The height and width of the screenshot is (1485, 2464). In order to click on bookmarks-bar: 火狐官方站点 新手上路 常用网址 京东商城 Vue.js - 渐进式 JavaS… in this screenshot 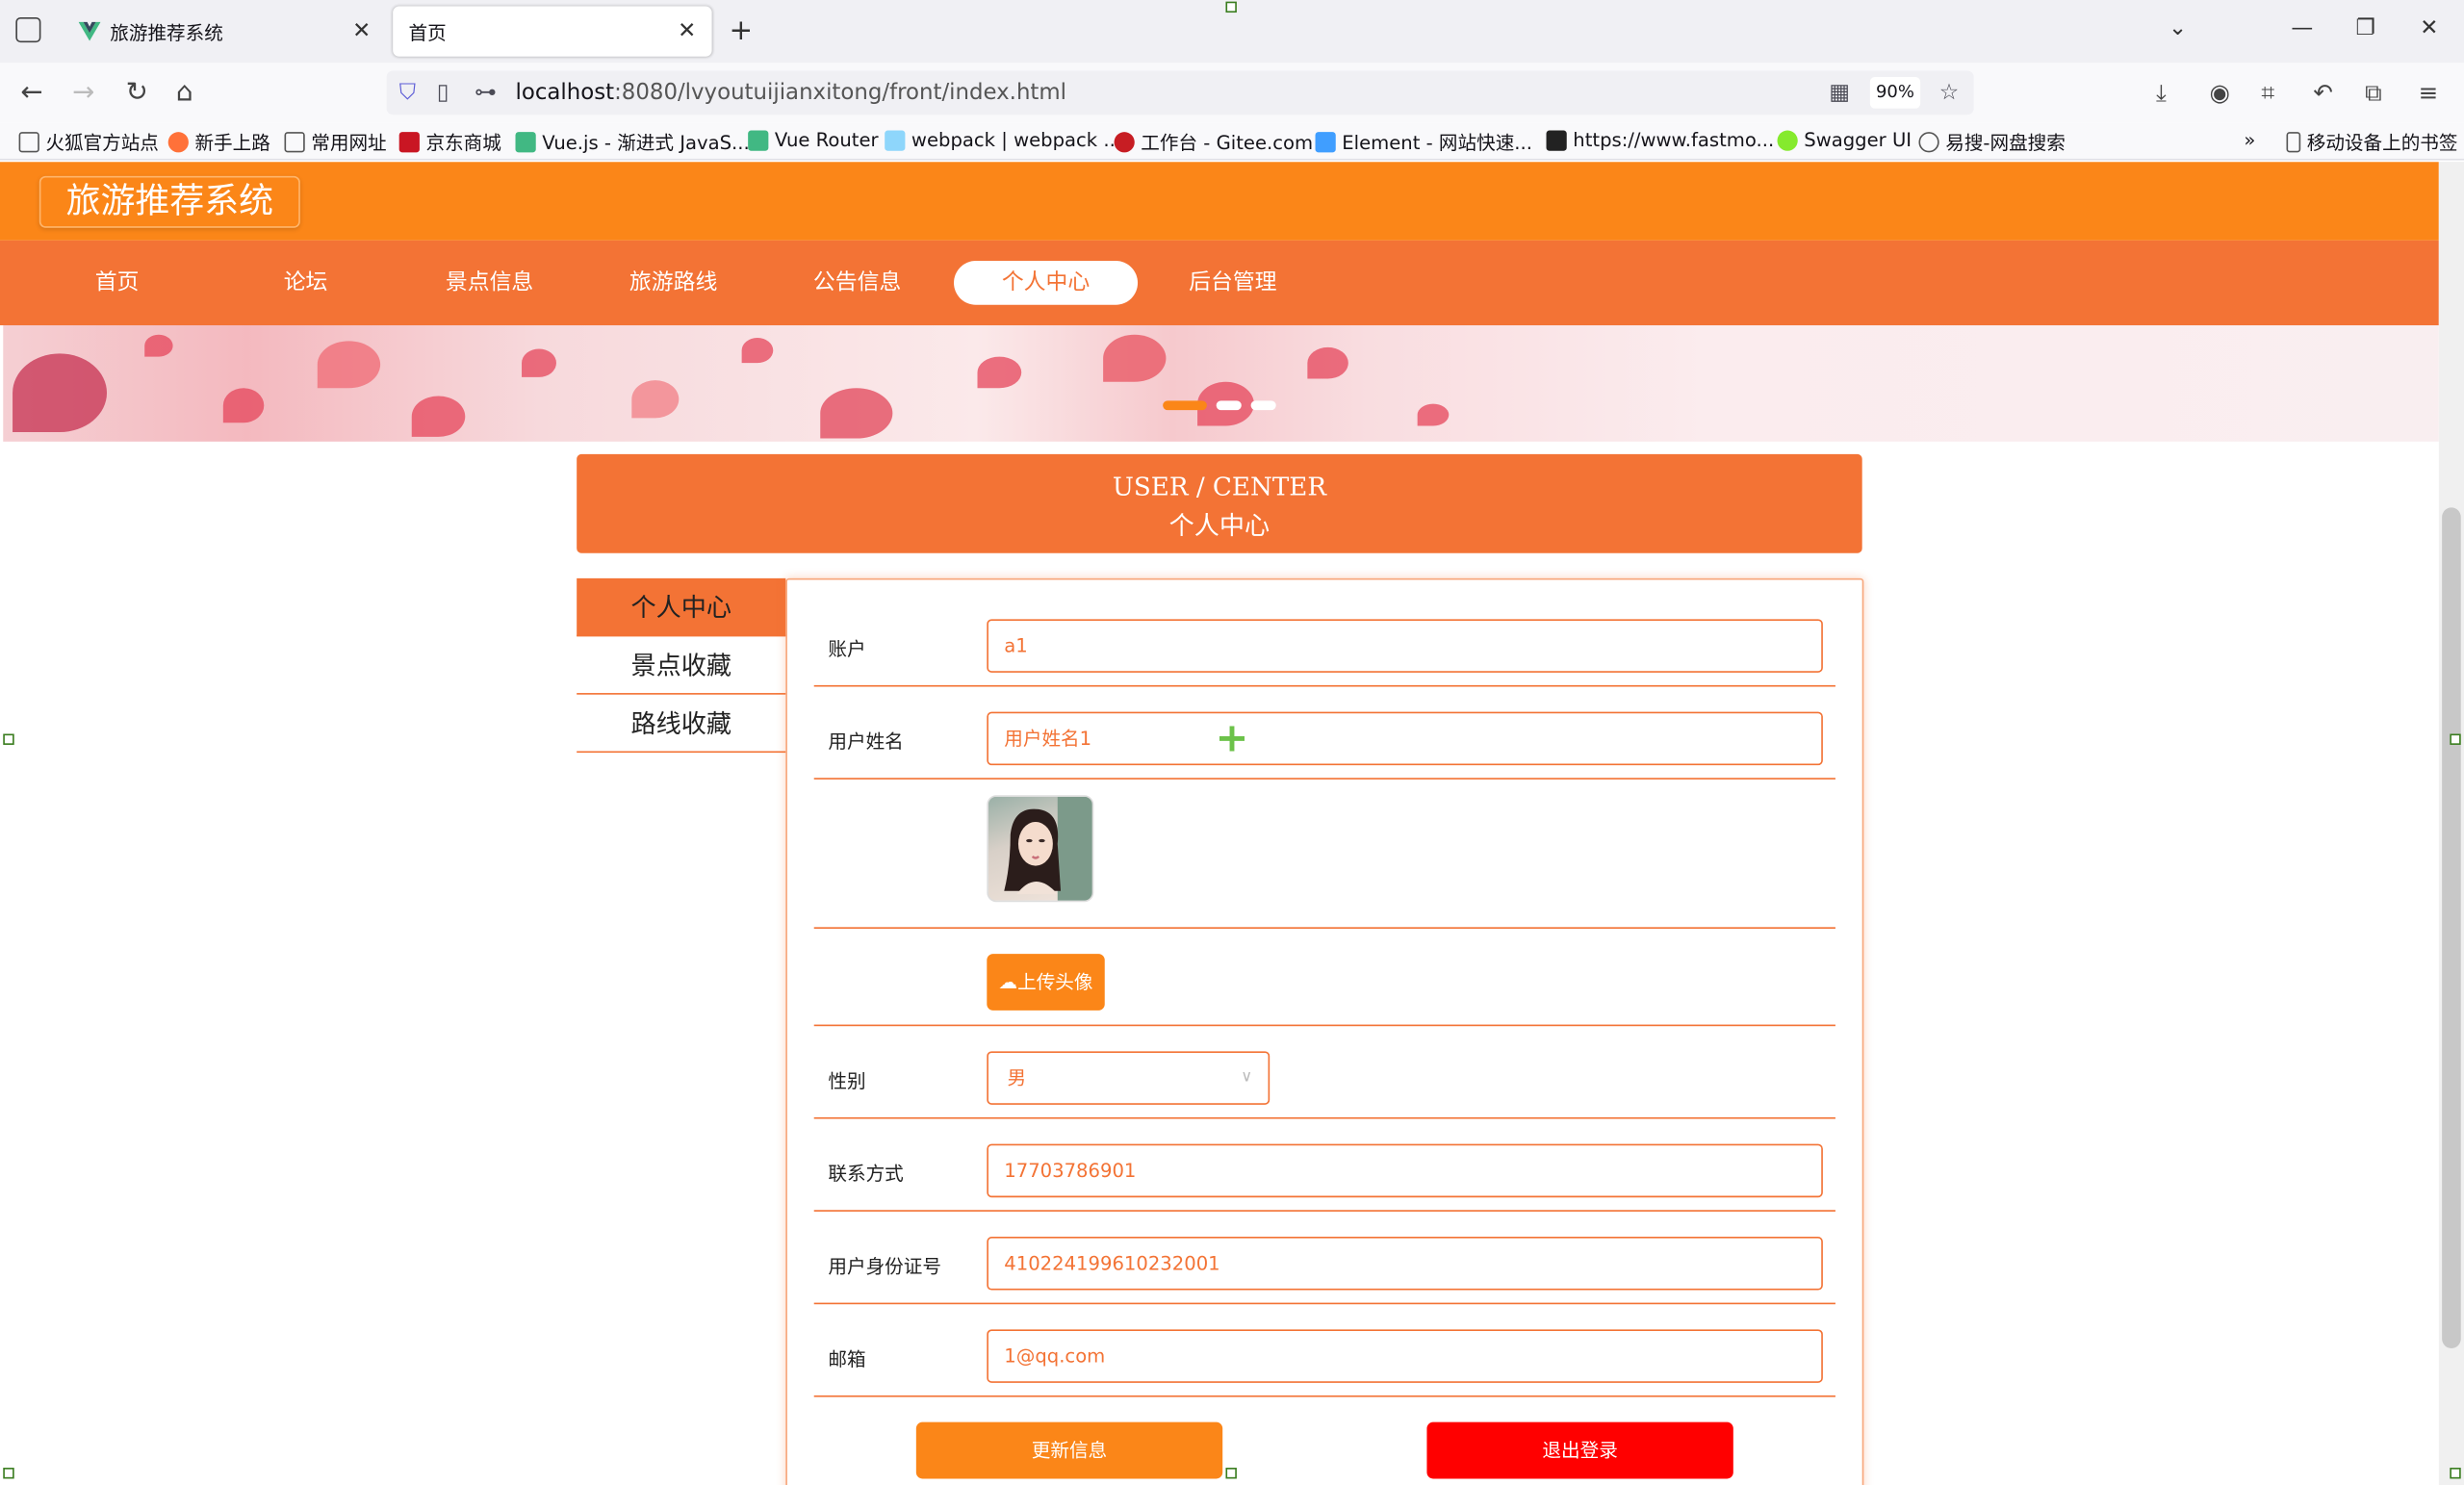, I will do `click(1232, 141)`.